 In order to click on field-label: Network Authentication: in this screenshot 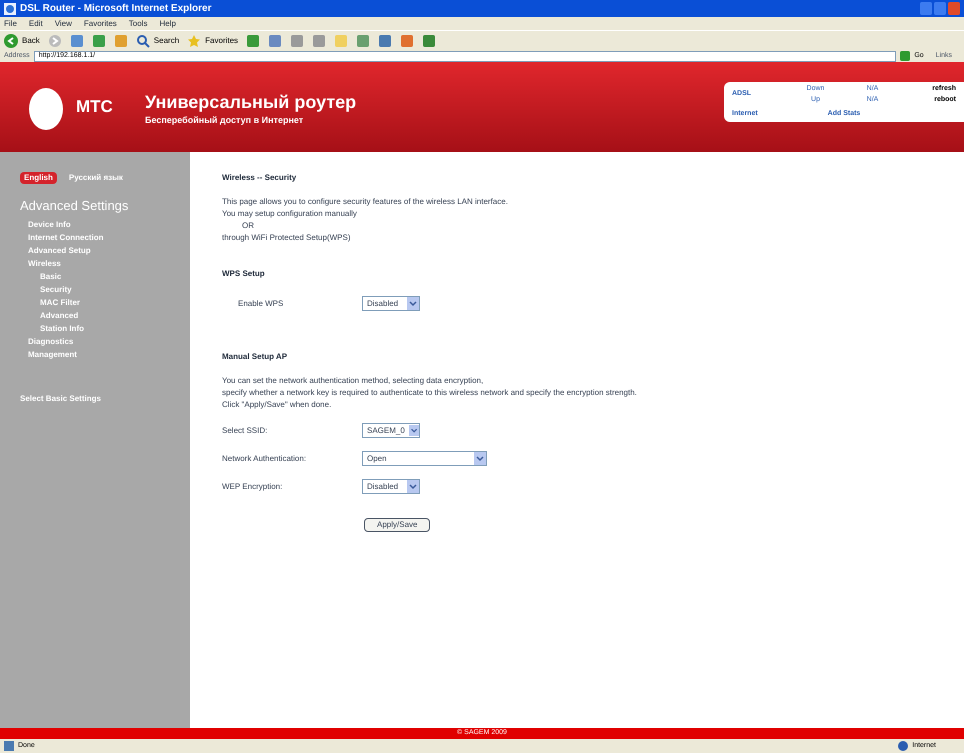, I will do `click(265, 458)`.